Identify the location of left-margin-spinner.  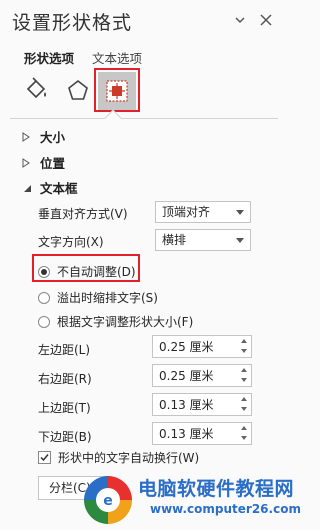
(202, 346).